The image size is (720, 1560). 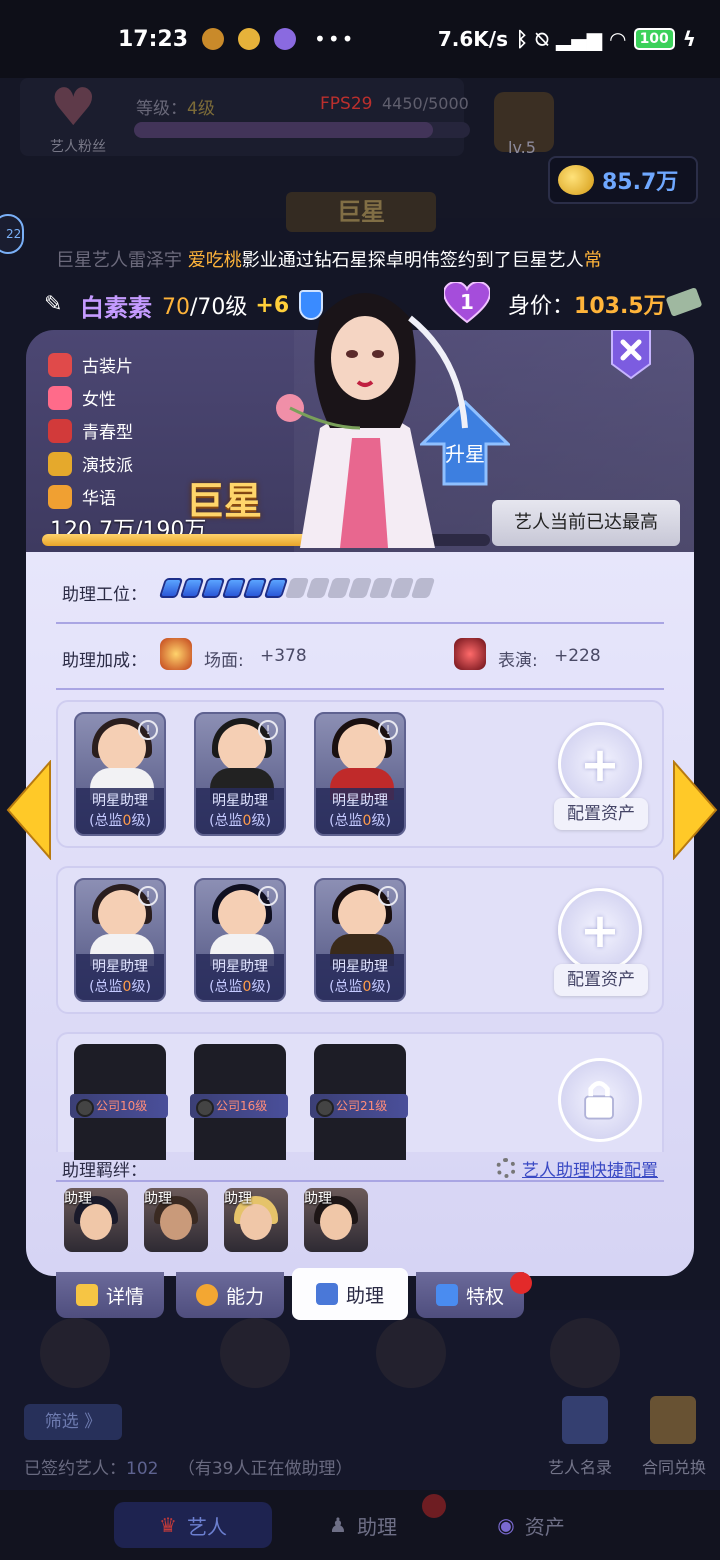 I want to click on scene-icon, so click(x=176, y=654).